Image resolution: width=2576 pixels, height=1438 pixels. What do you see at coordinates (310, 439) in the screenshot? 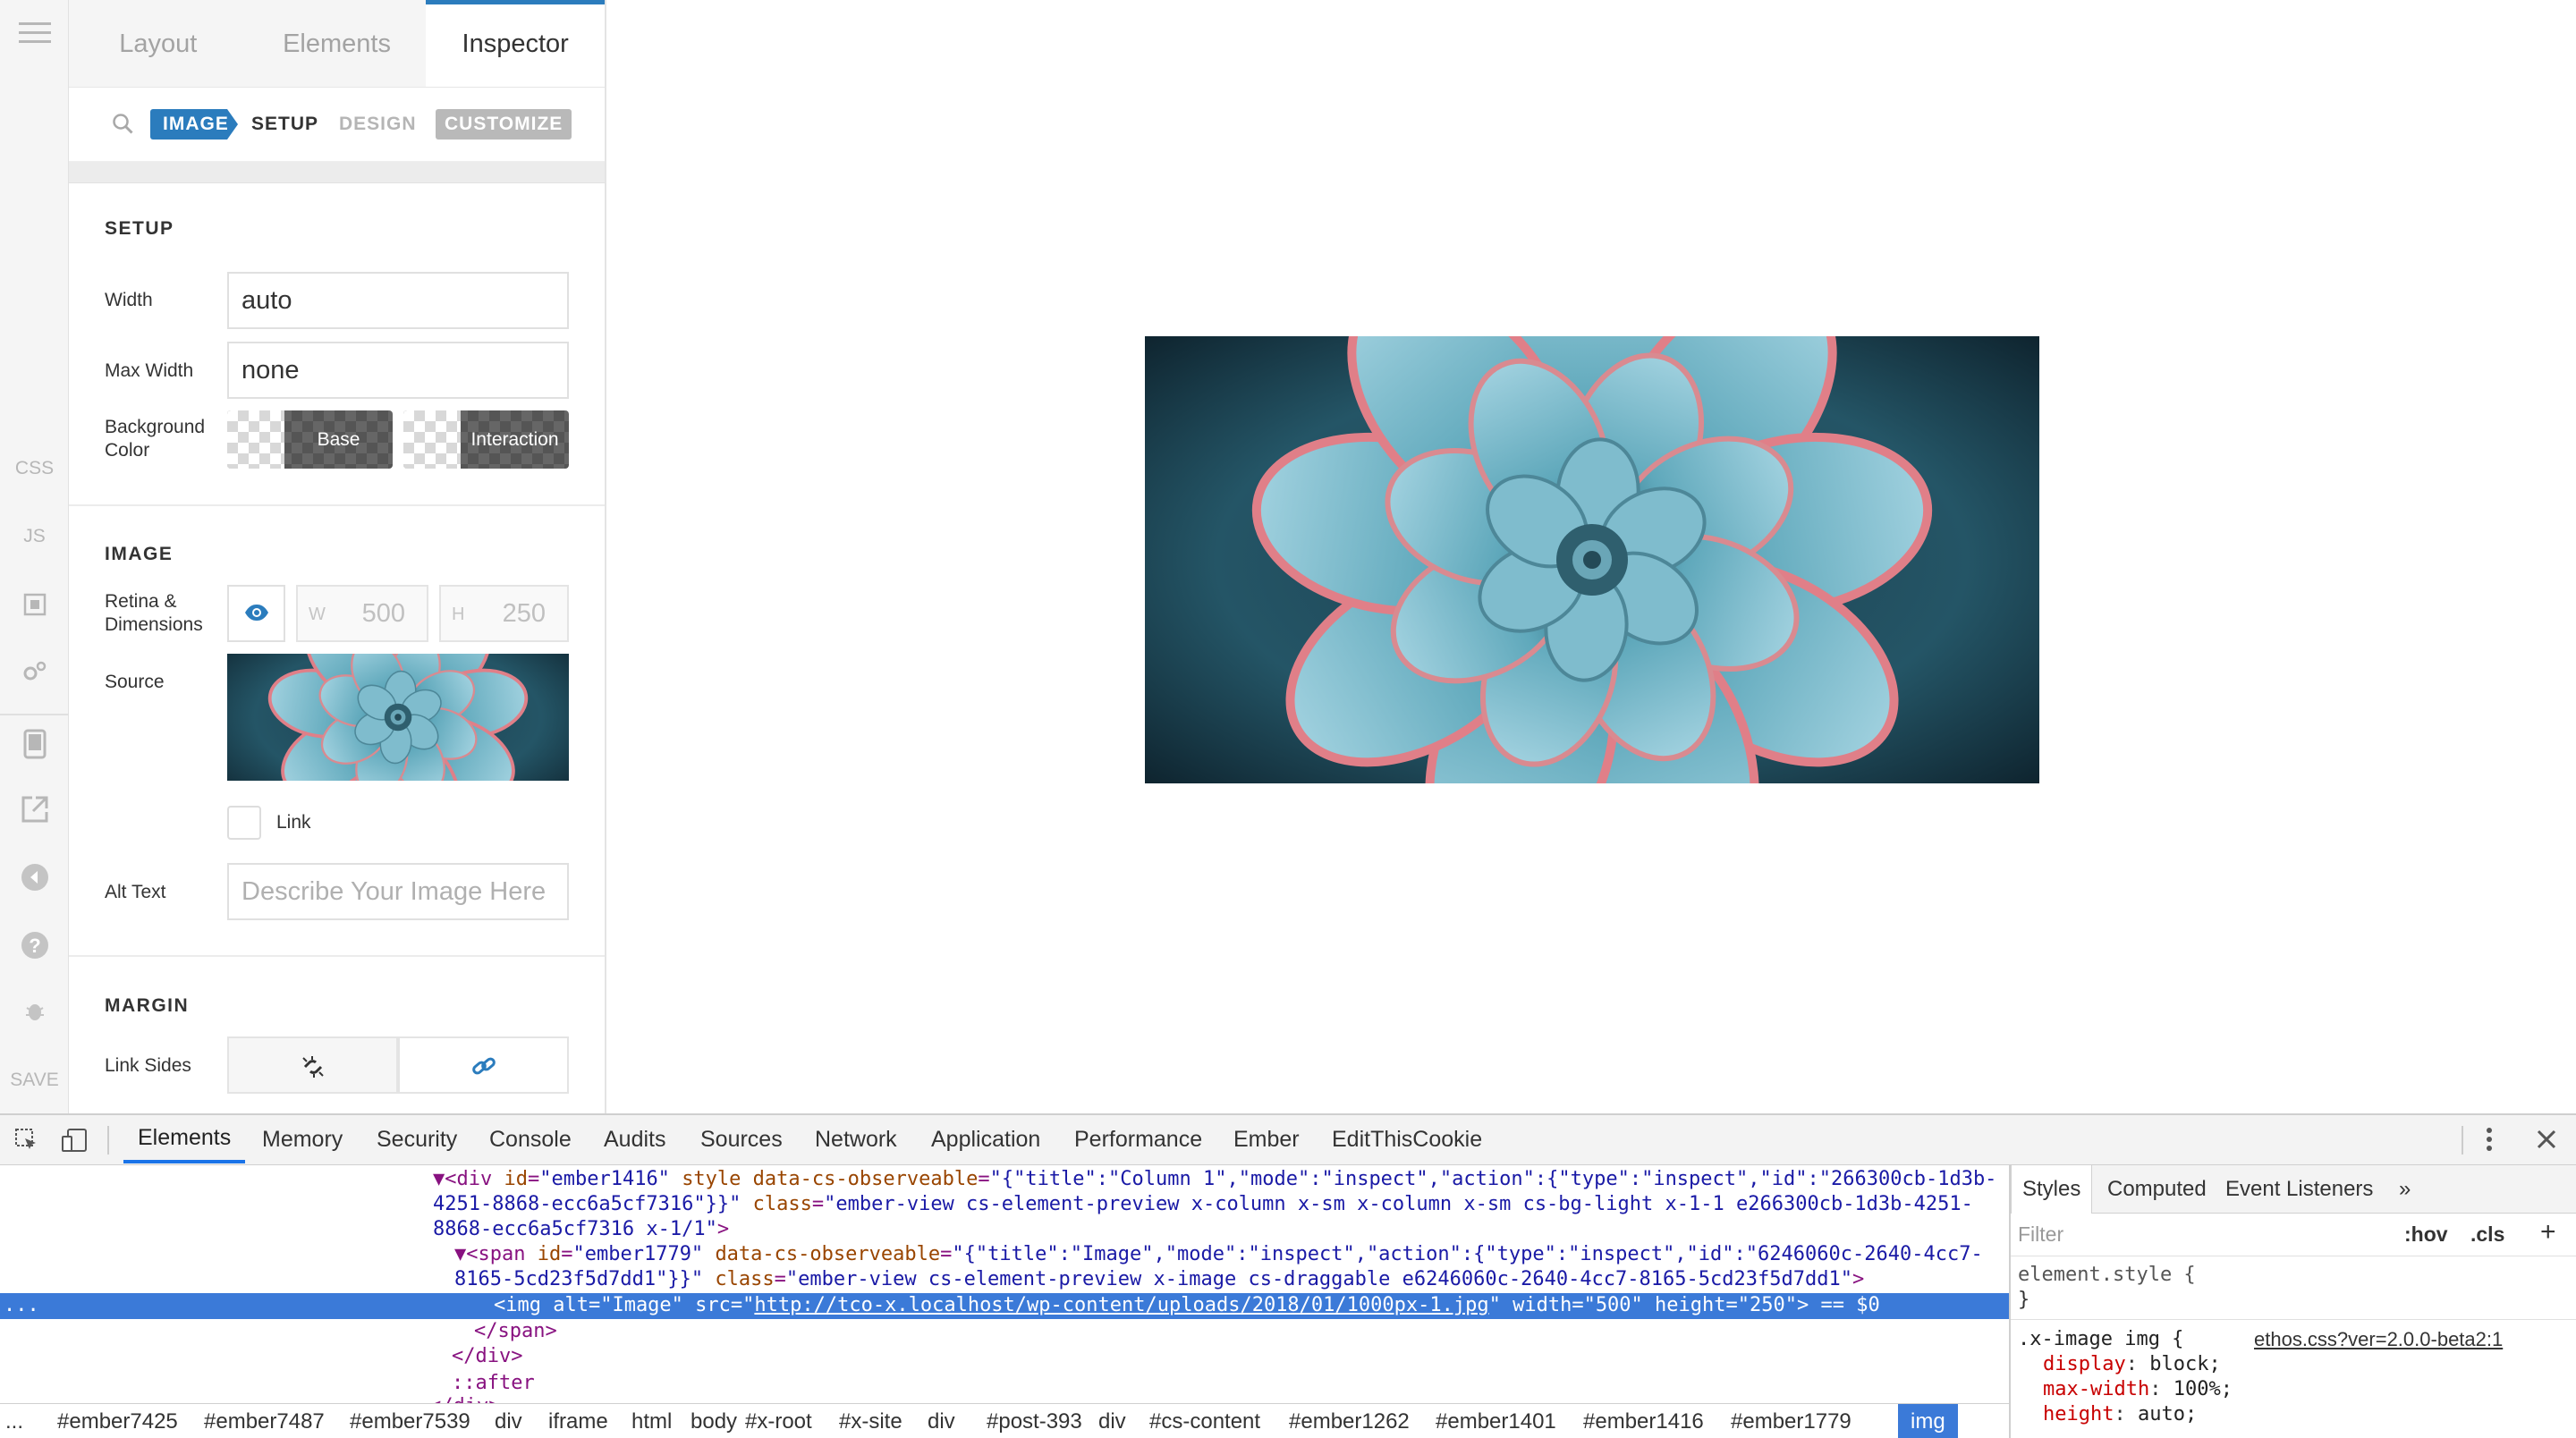
I see `bg-base-color-picker: Base` at bounding box center [310, 439].